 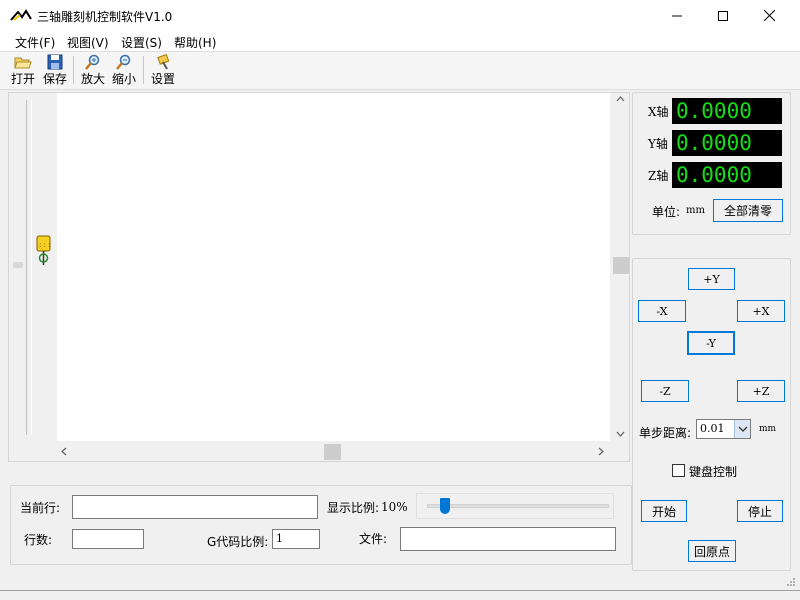 I want to click on gcode-scale-field: 1, so click(x=296, y=539).